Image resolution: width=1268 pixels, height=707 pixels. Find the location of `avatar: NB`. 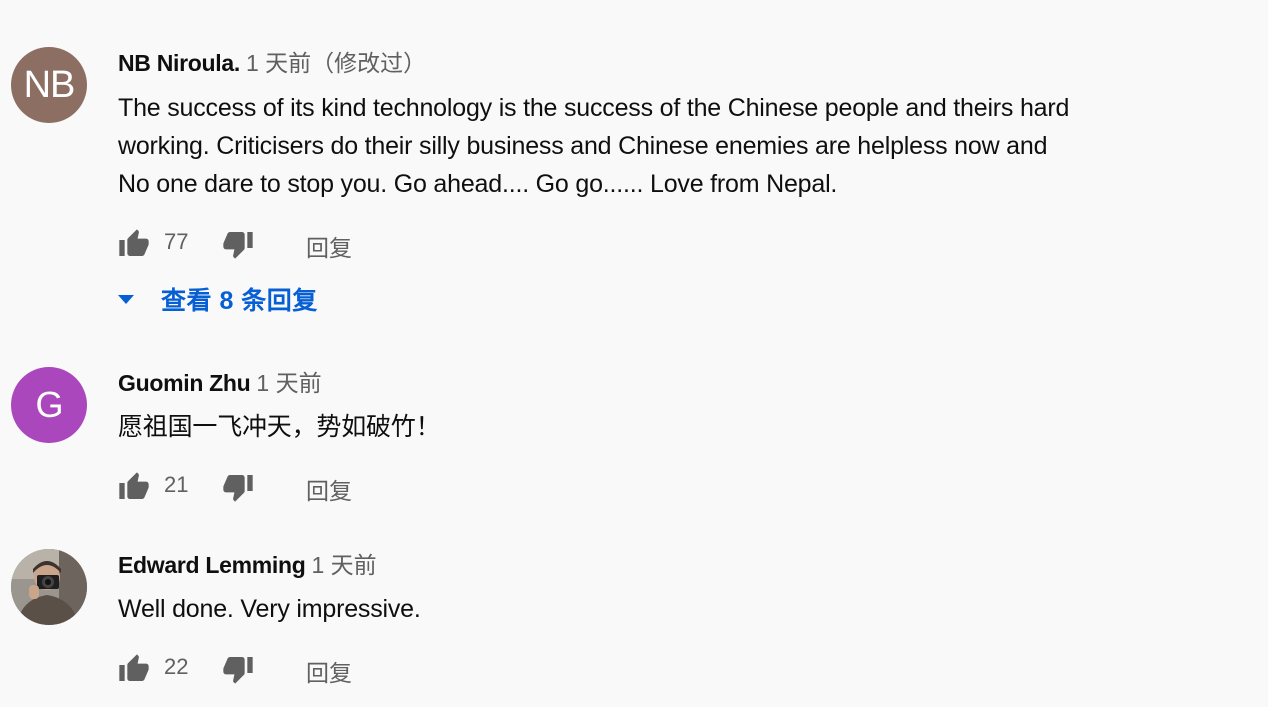

avatar: NB is located at coordinates (49, 85).